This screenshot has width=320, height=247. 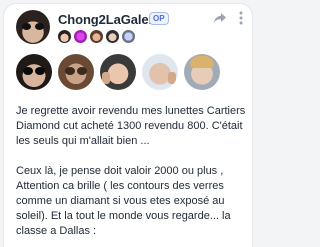 What do you see at coordinates (34, 72) in the screenshot?
I see `sticker-sunglasses` at bounding box center [34, 72].